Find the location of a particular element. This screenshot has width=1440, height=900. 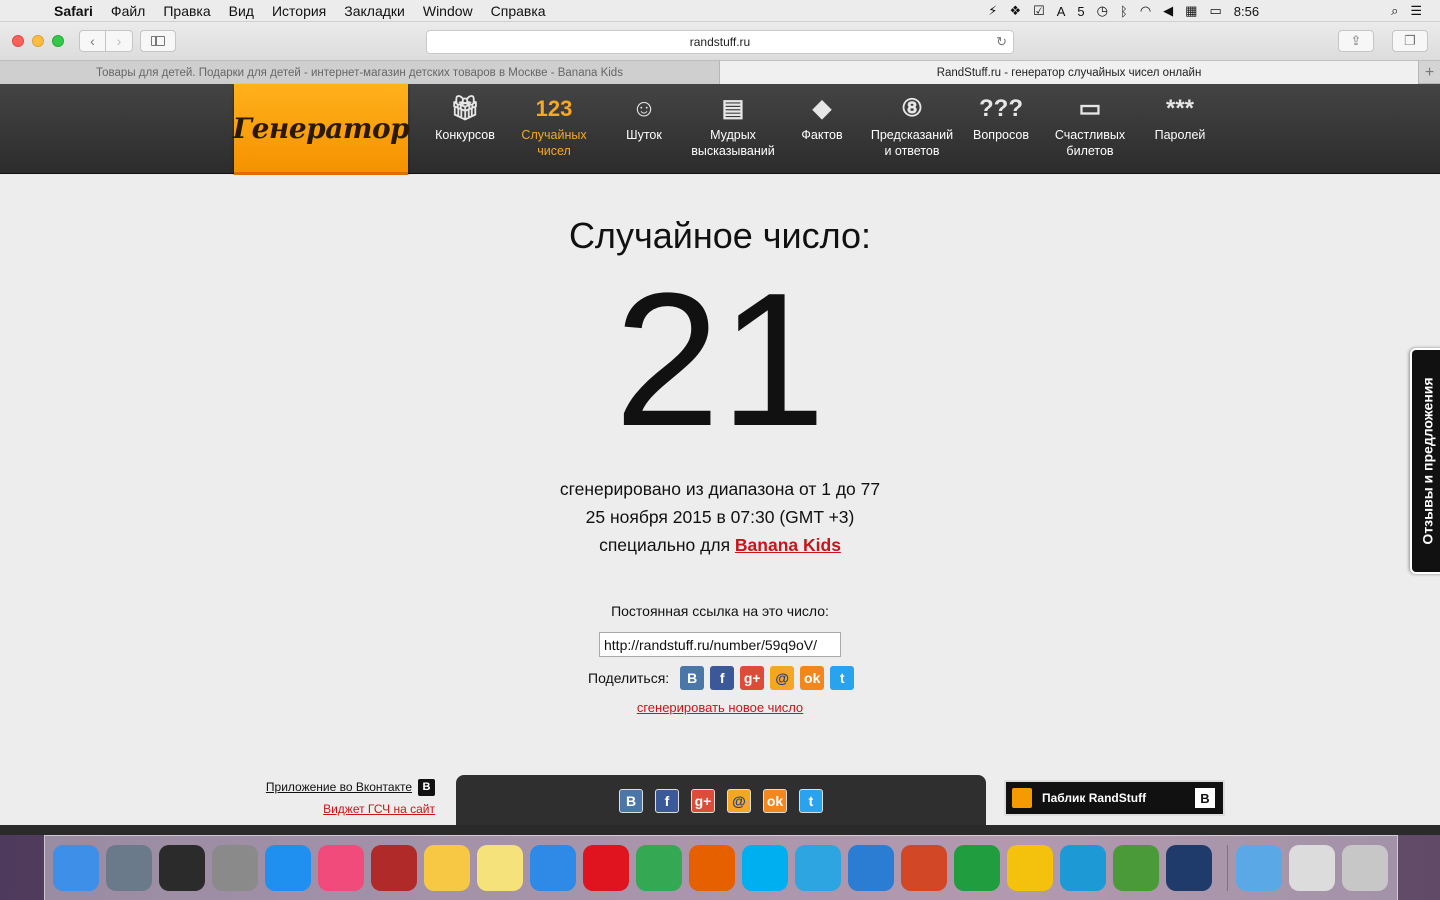

notification-center-icon: ☰ is located at coordinates (1416, 11).